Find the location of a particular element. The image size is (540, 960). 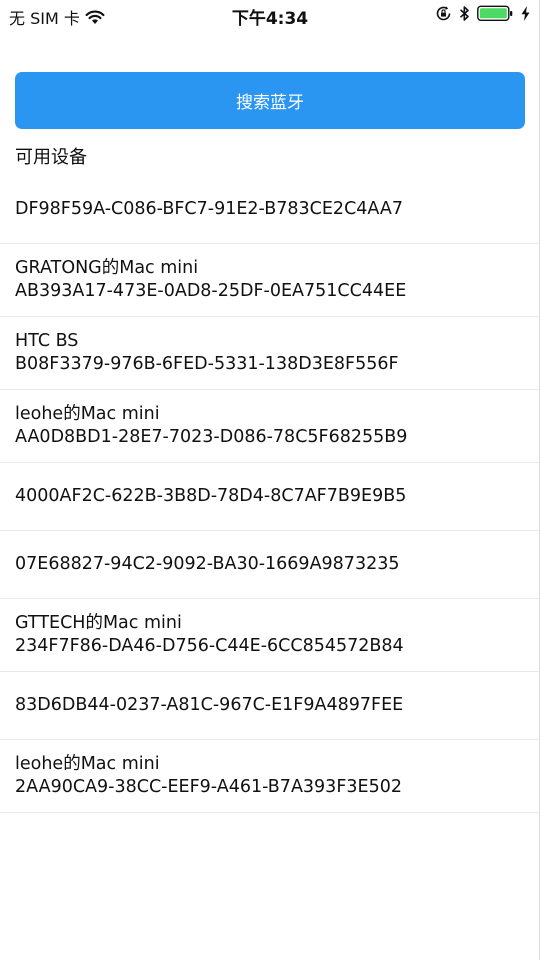

bluetooth-icon is located at coordinates (464, 13).